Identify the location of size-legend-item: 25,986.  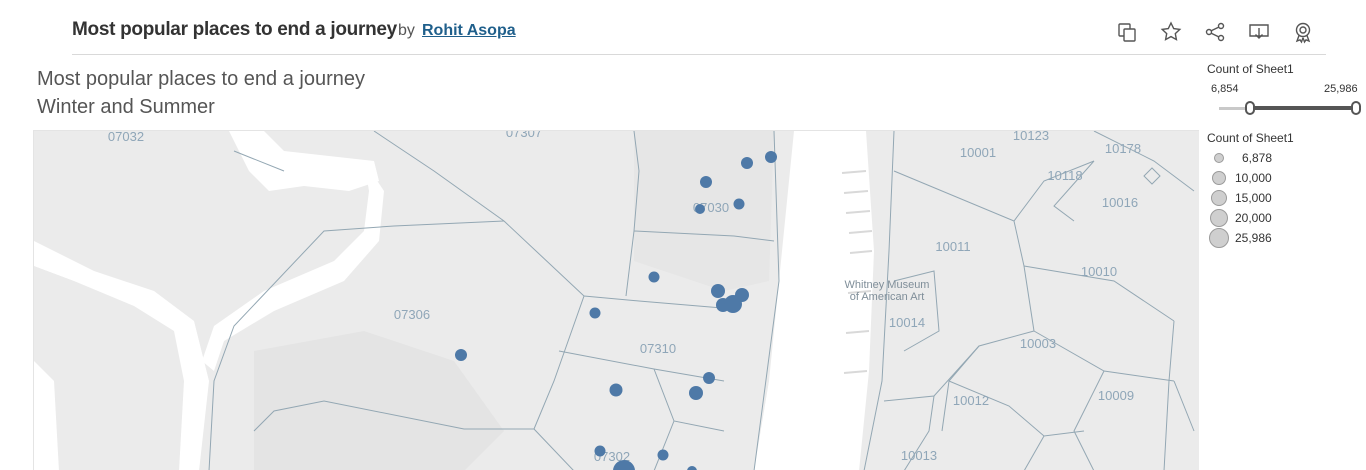
(1284, 238).